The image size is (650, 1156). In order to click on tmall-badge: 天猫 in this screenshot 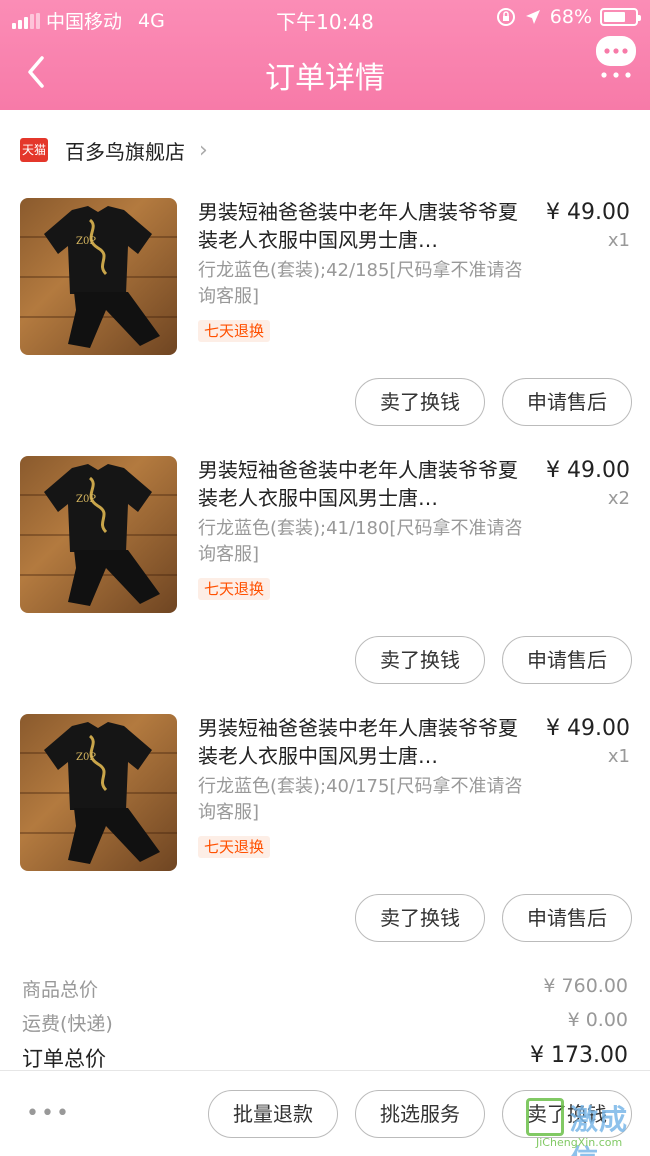, I will do `click(34, 150)`.